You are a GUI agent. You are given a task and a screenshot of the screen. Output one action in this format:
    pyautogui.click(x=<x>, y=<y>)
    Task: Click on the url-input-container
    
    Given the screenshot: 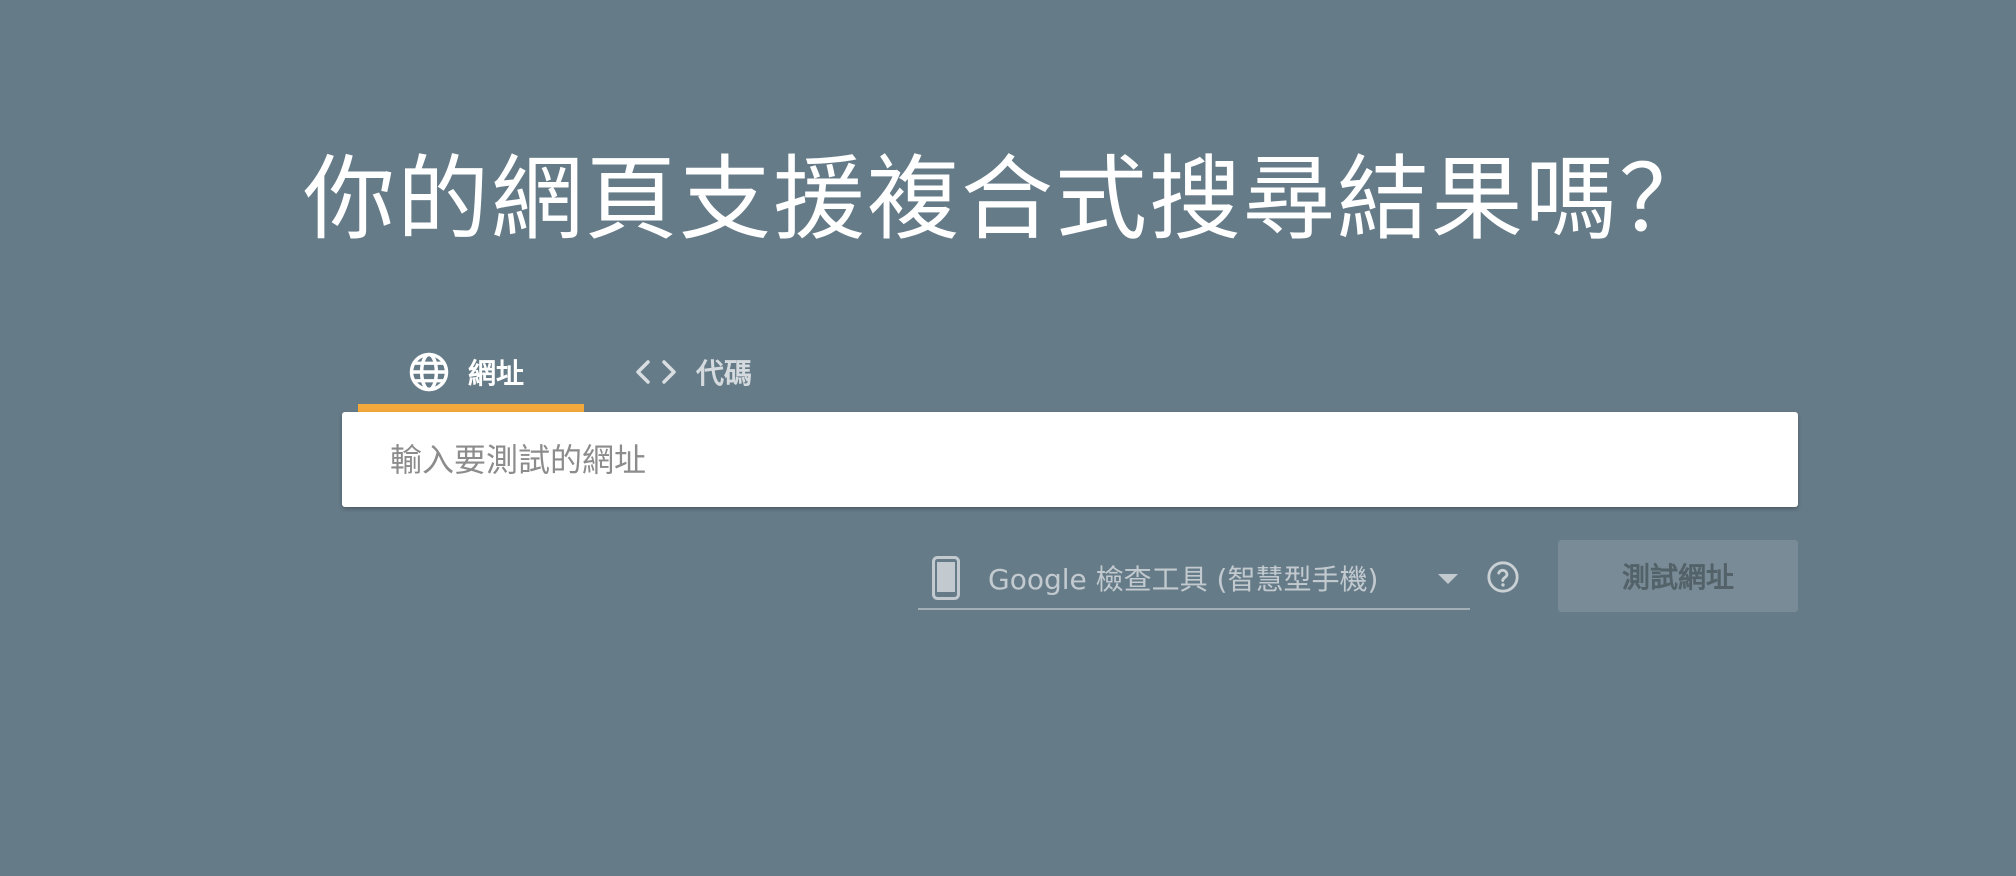 What is the action you would take?
    pyautogui.click(x=1070, y=459)
    